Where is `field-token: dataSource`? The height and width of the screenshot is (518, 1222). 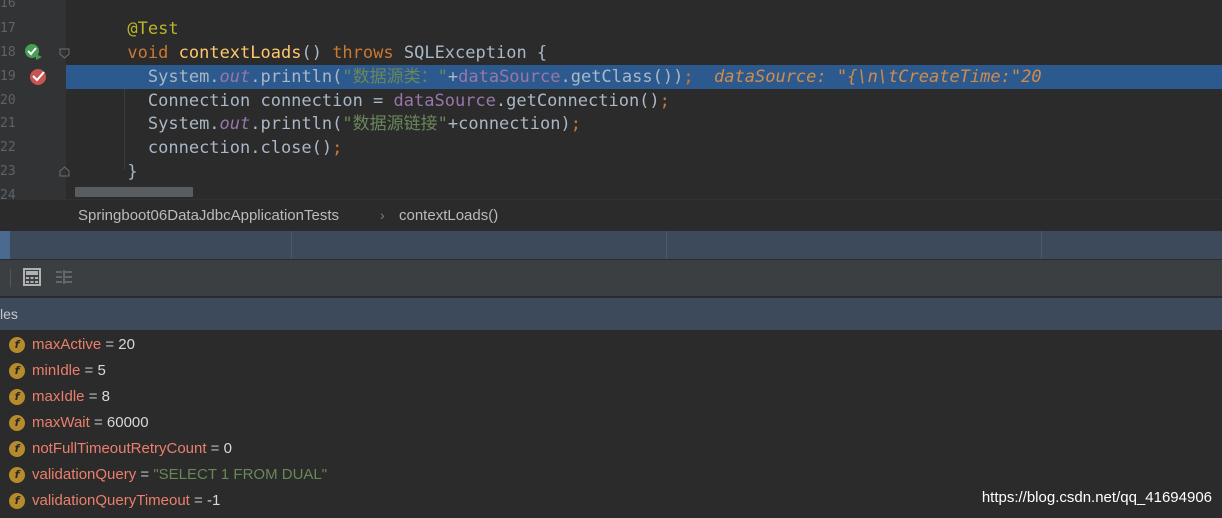 field-token: dataSource is located at coordinates (509, 77).